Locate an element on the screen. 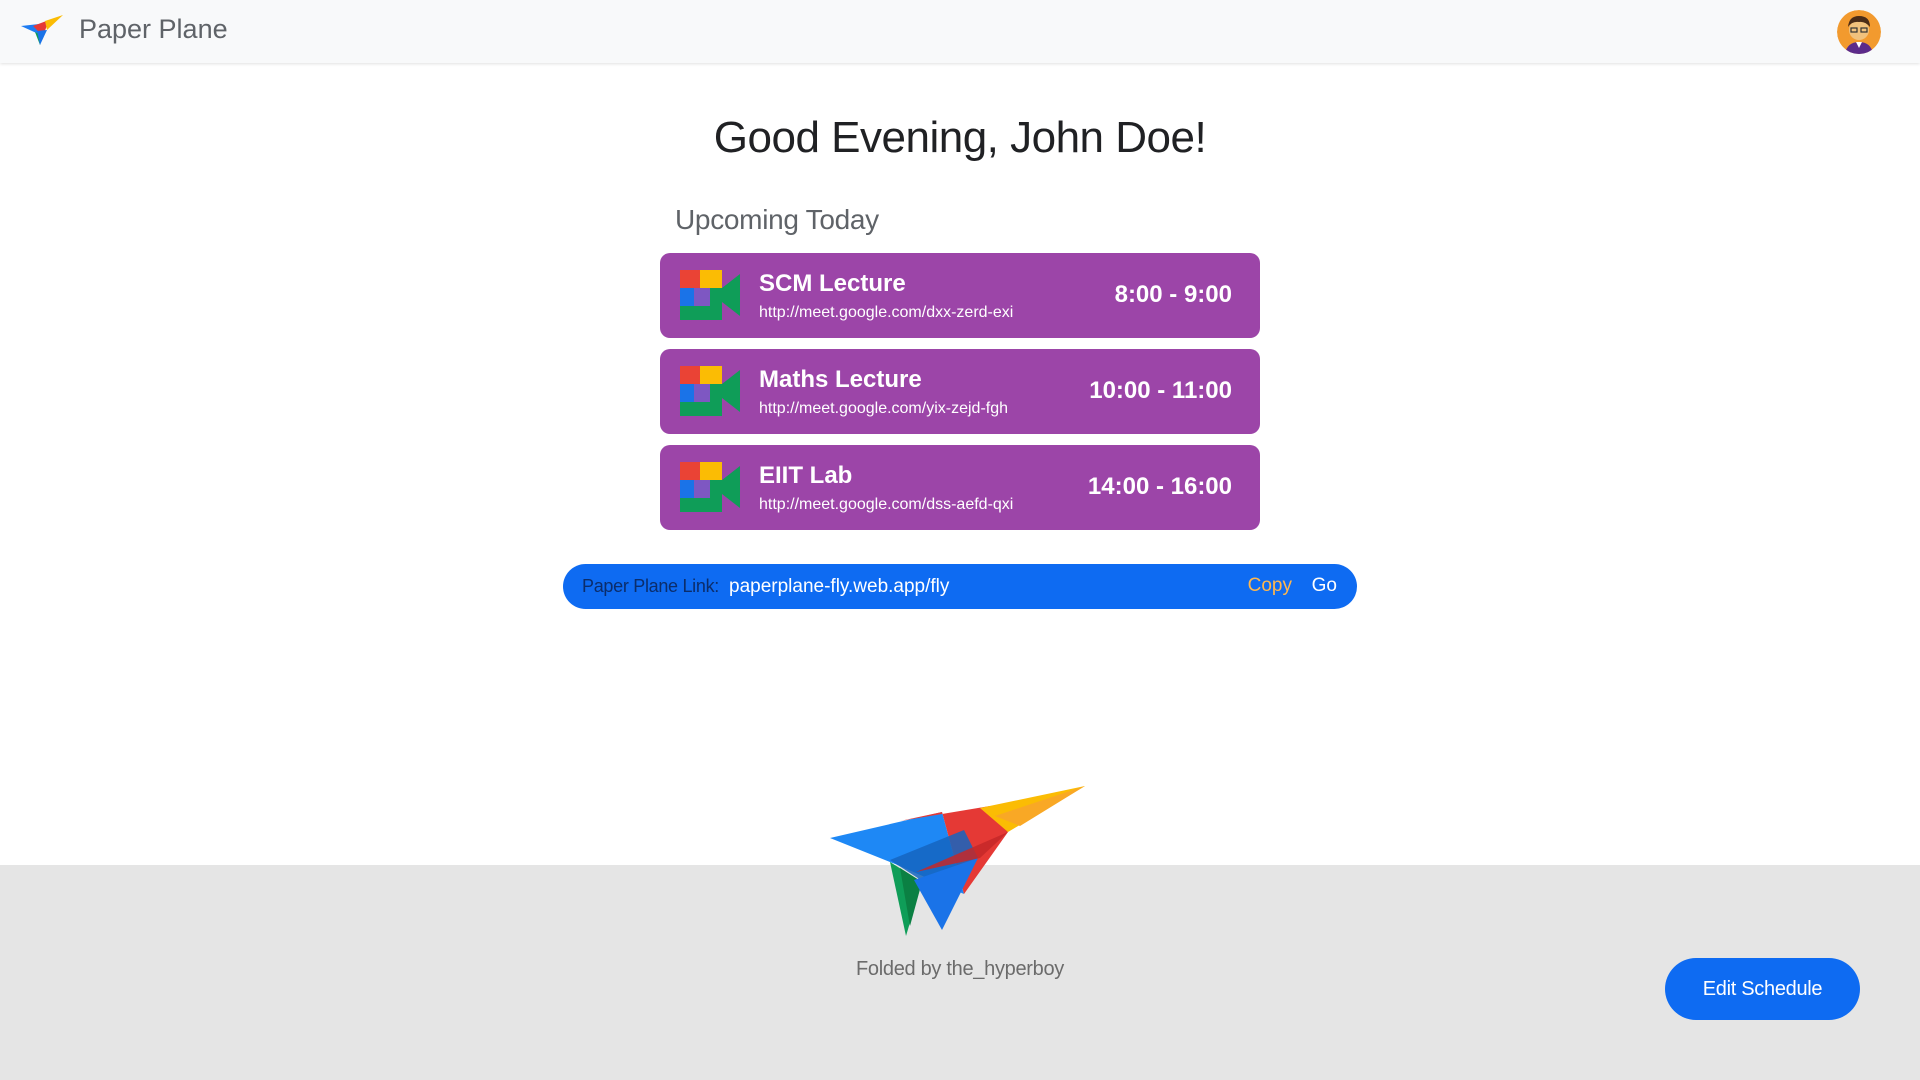  event-link: http://meet.google.com/dss-aefd-qxi is located at coordinates (886, 505).